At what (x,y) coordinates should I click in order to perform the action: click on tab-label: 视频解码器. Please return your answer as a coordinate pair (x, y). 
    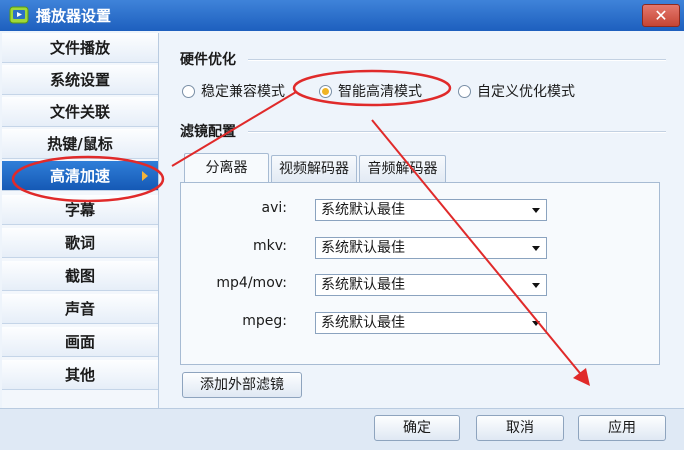
    Looking at the image, I should click on (314, 169).